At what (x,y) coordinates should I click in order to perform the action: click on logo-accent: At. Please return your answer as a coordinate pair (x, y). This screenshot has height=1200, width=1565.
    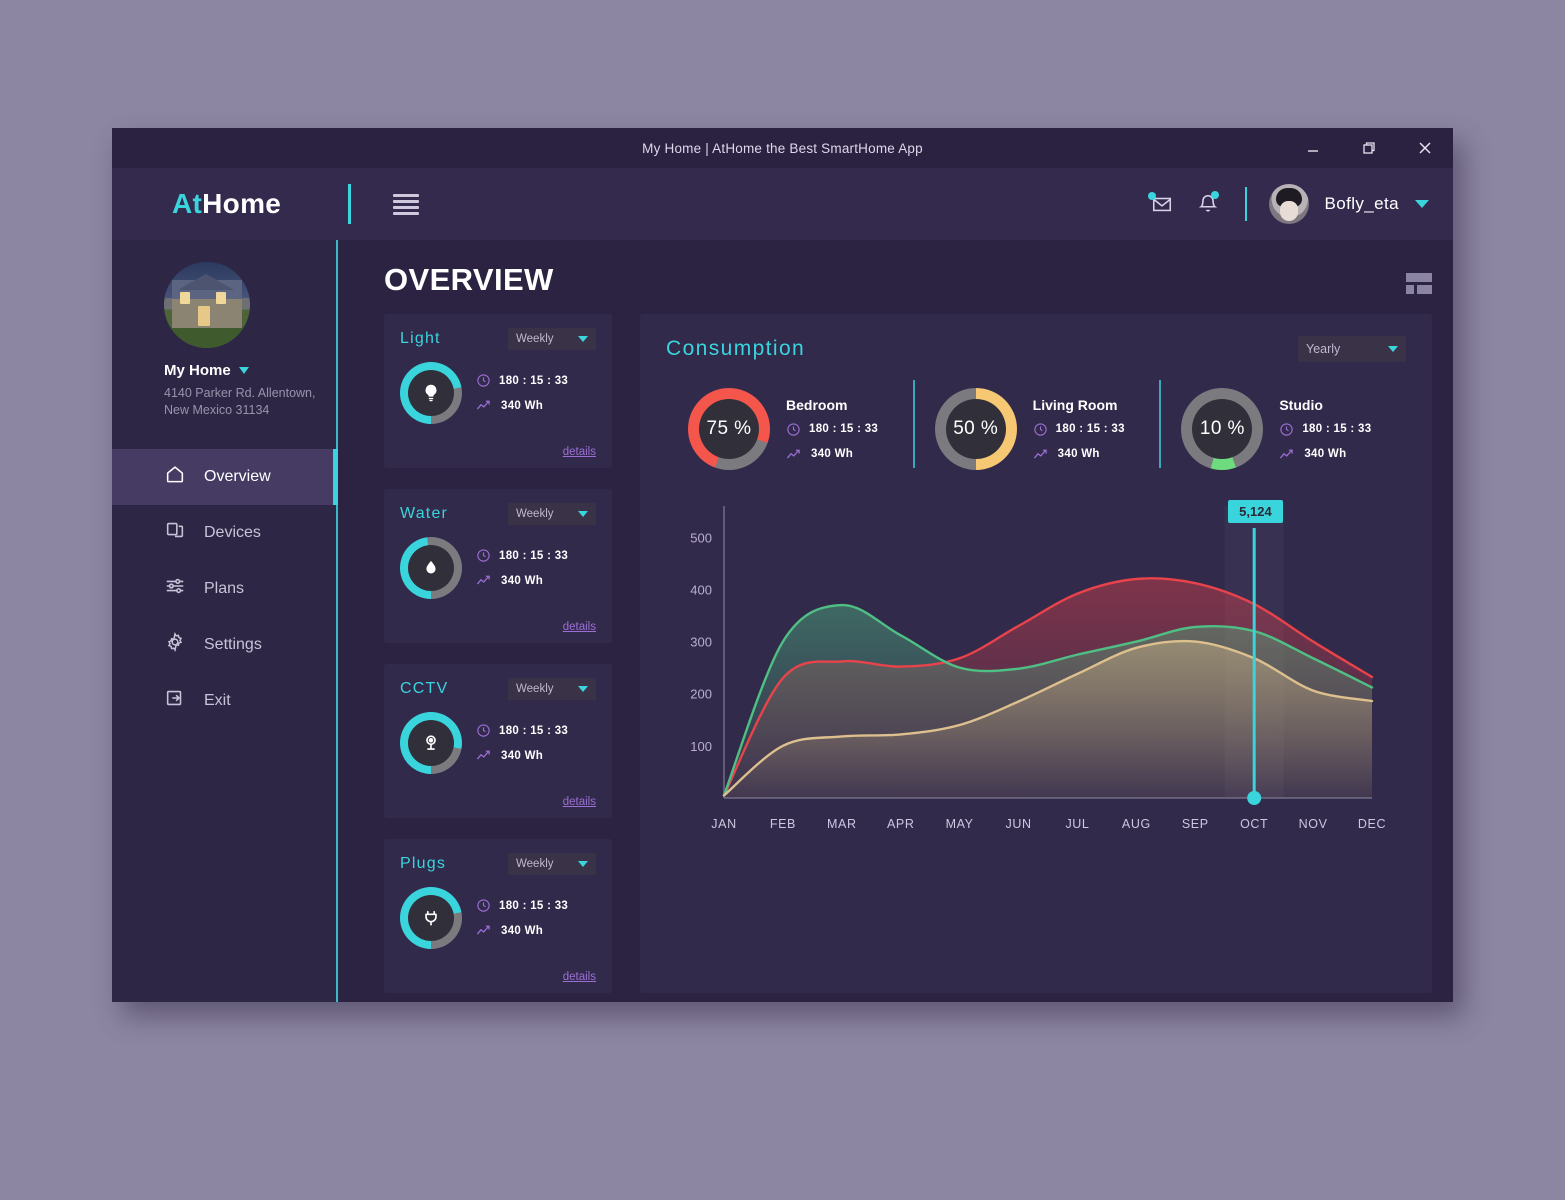
    Looking at the image, I should click on (187, 203).